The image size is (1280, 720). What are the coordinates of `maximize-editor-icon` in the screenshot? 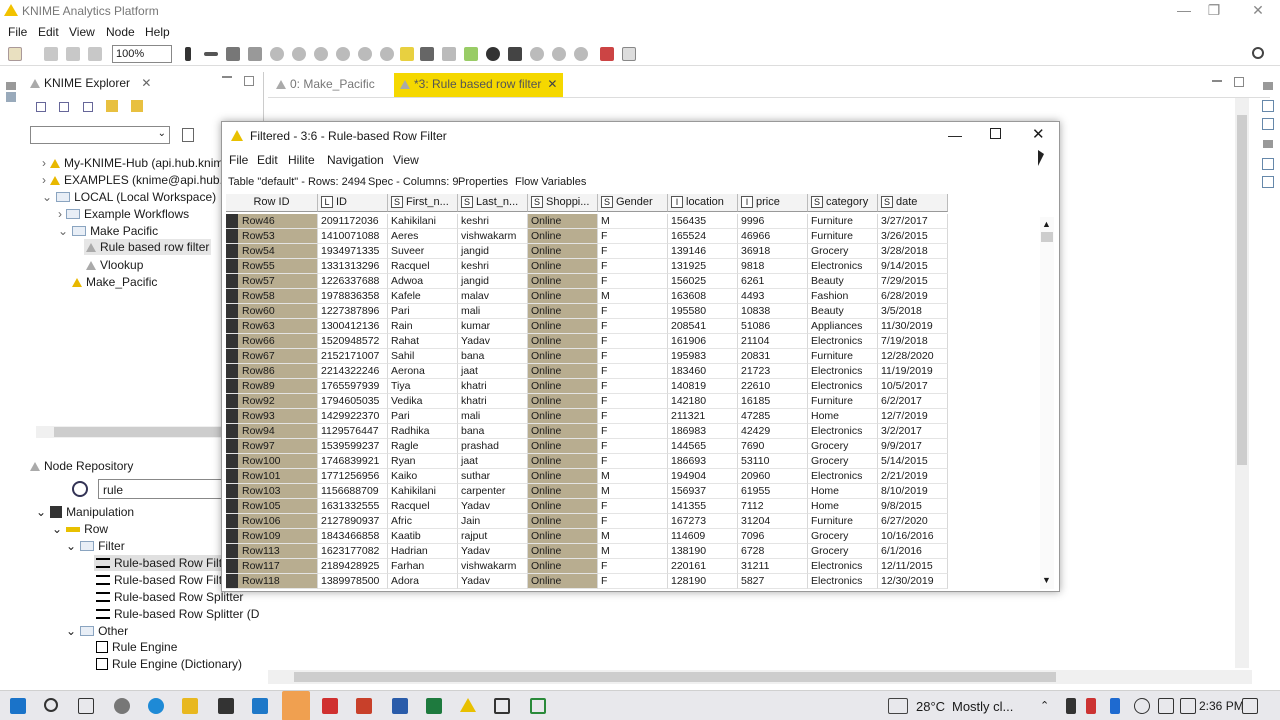 It's located at (1239, 82).